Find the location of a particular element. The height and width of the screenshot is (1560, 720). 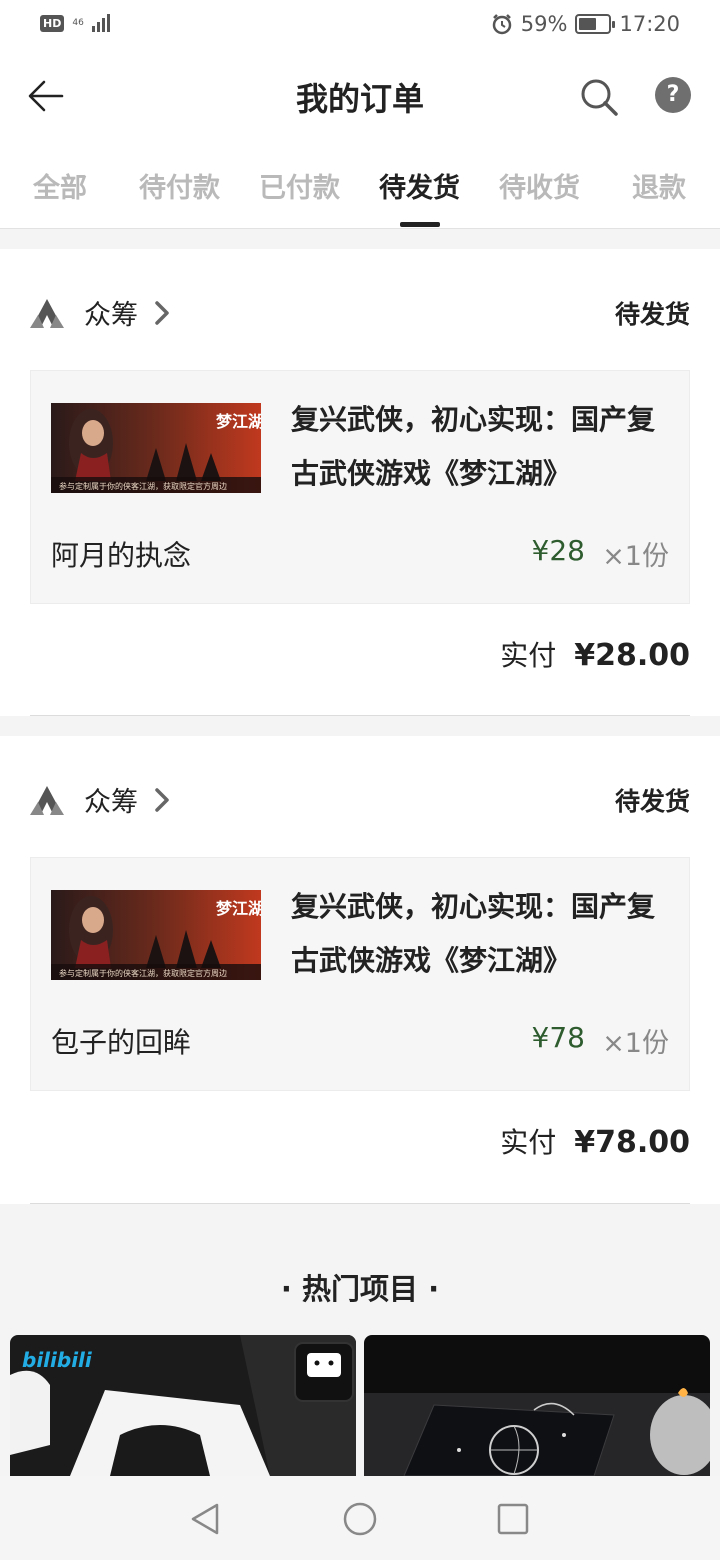

active-tab-indicator is located at coordinates (420, 224).